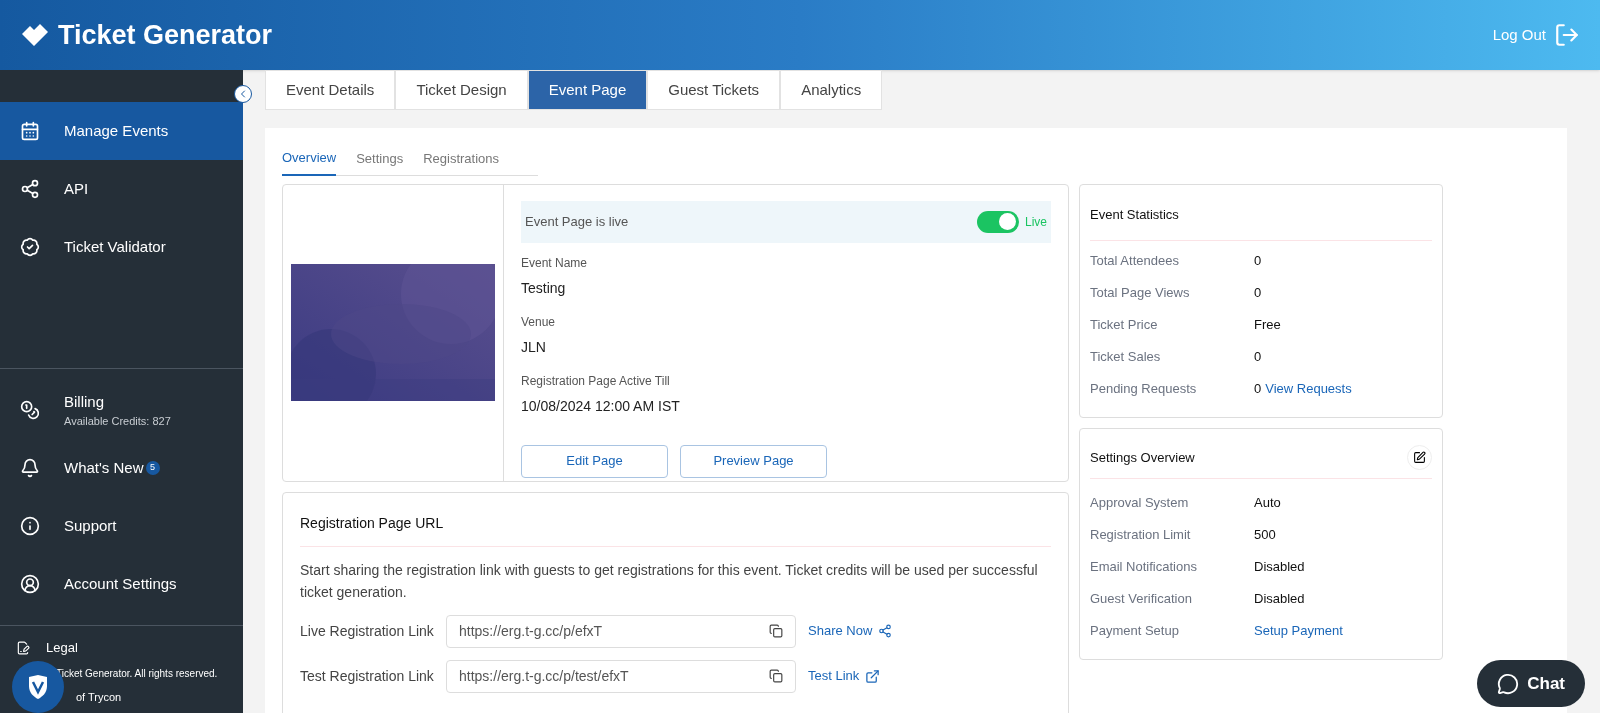 The height and width of the screenshot is (713, 1600). Describe the element at coordinates (596, 381) in the screenshot. I see `field-label: Registration Page Active Till` at that location.